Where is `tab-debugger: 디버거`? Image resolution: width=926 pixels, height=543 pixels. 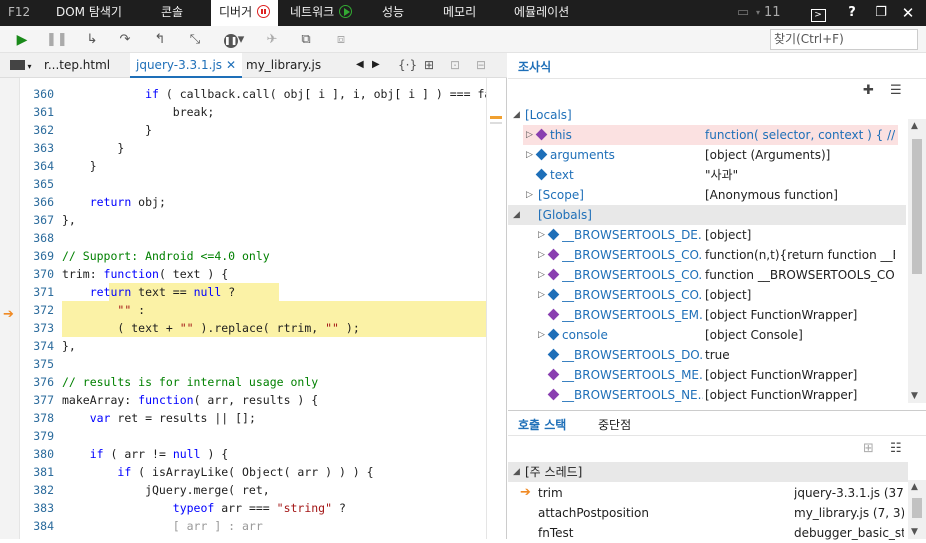 tab-debugger: 디버거 is located at coordinates (244, 13).